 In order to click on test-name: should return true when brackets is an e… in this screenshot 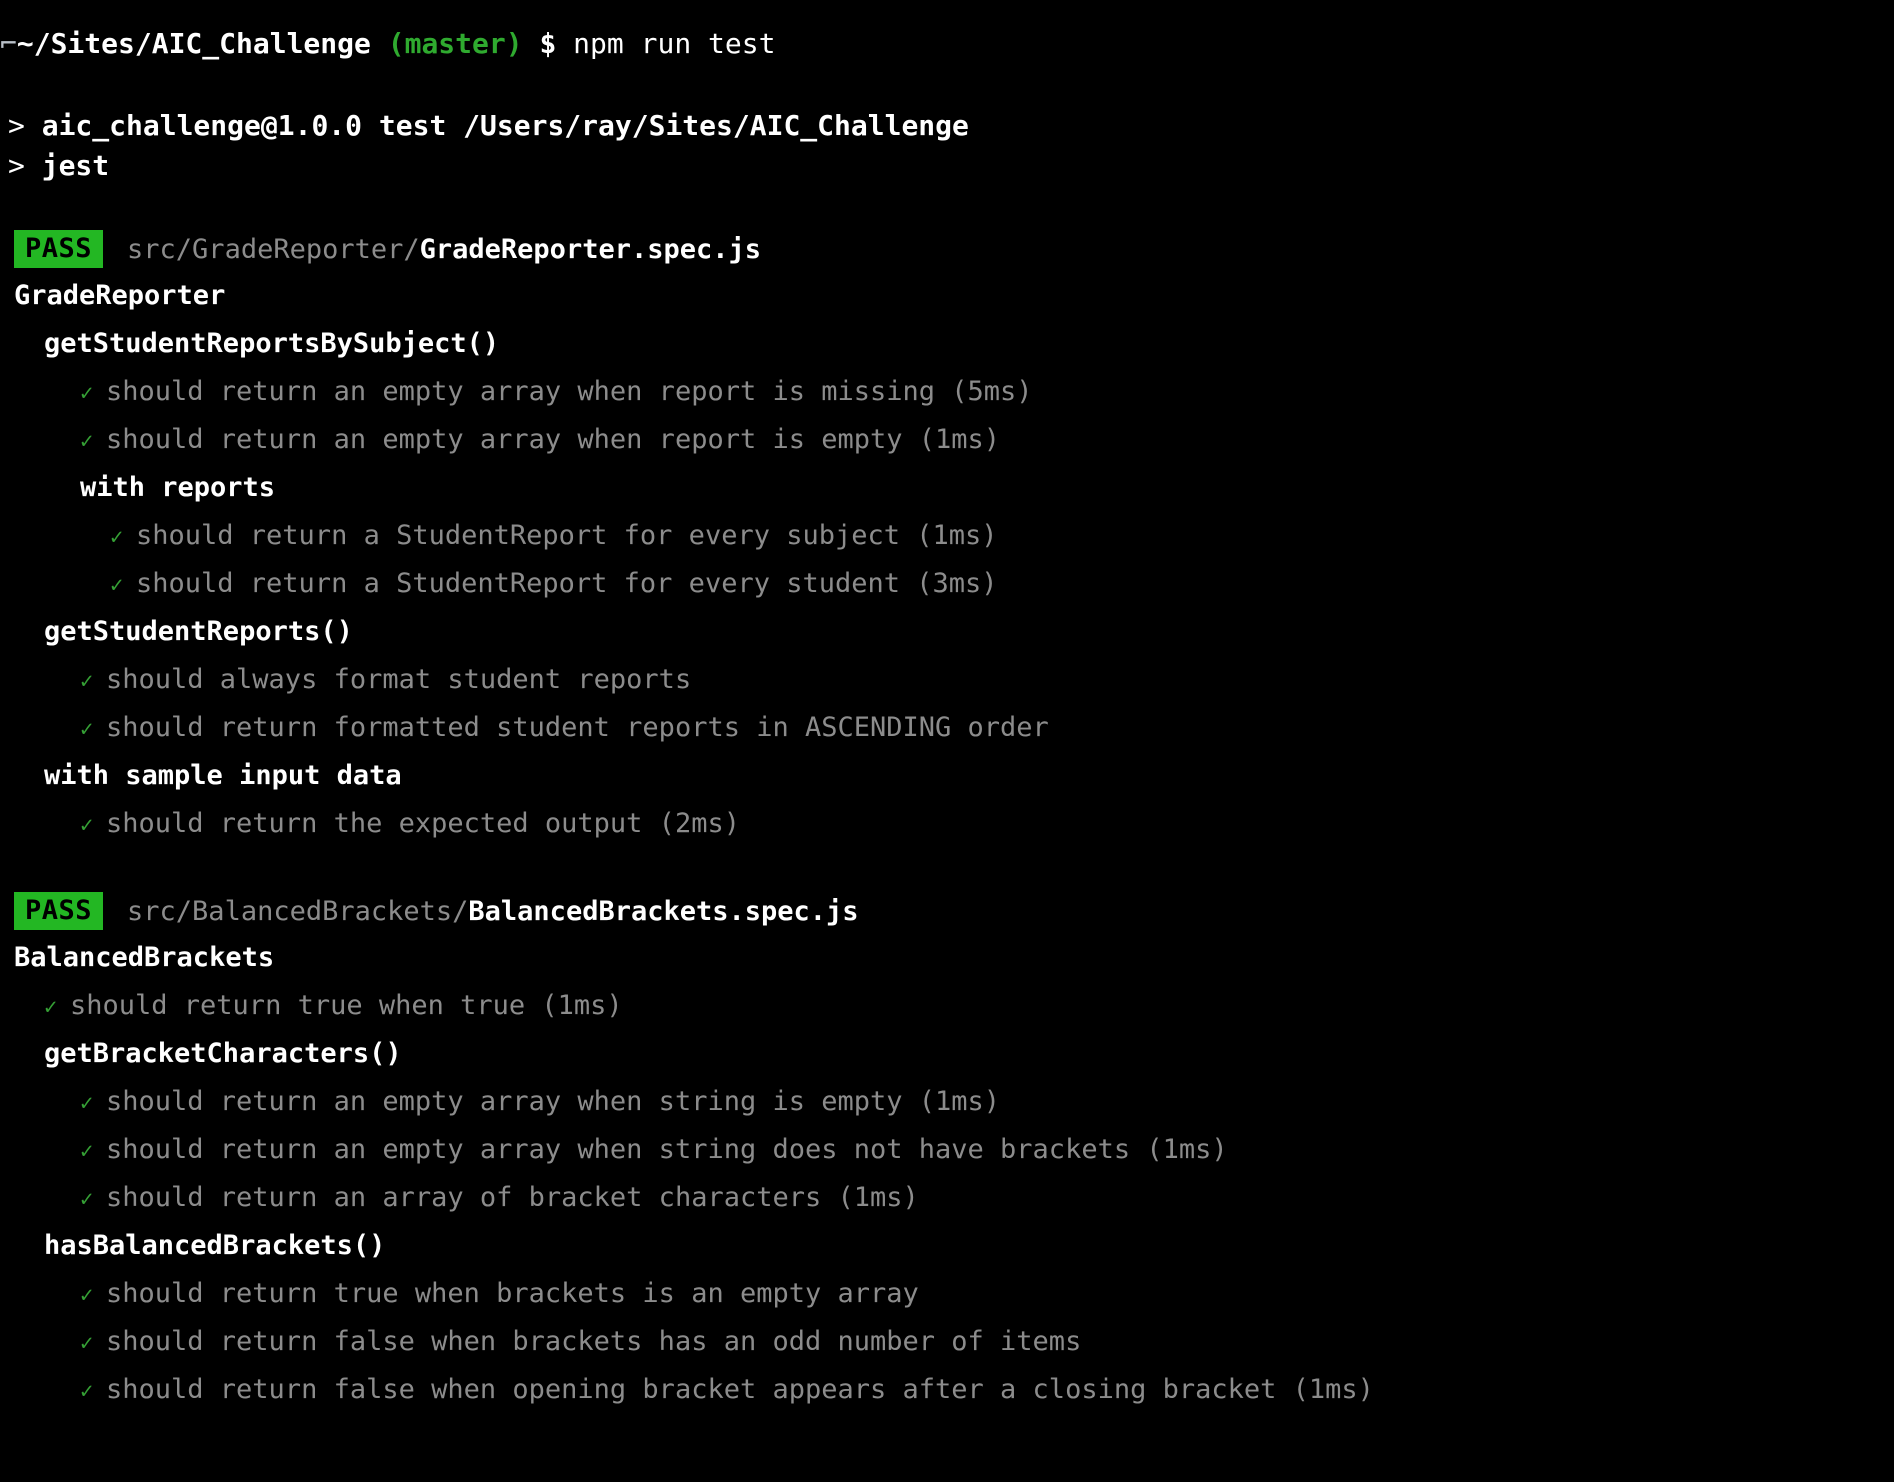, I will do `click(512, 1293)`.